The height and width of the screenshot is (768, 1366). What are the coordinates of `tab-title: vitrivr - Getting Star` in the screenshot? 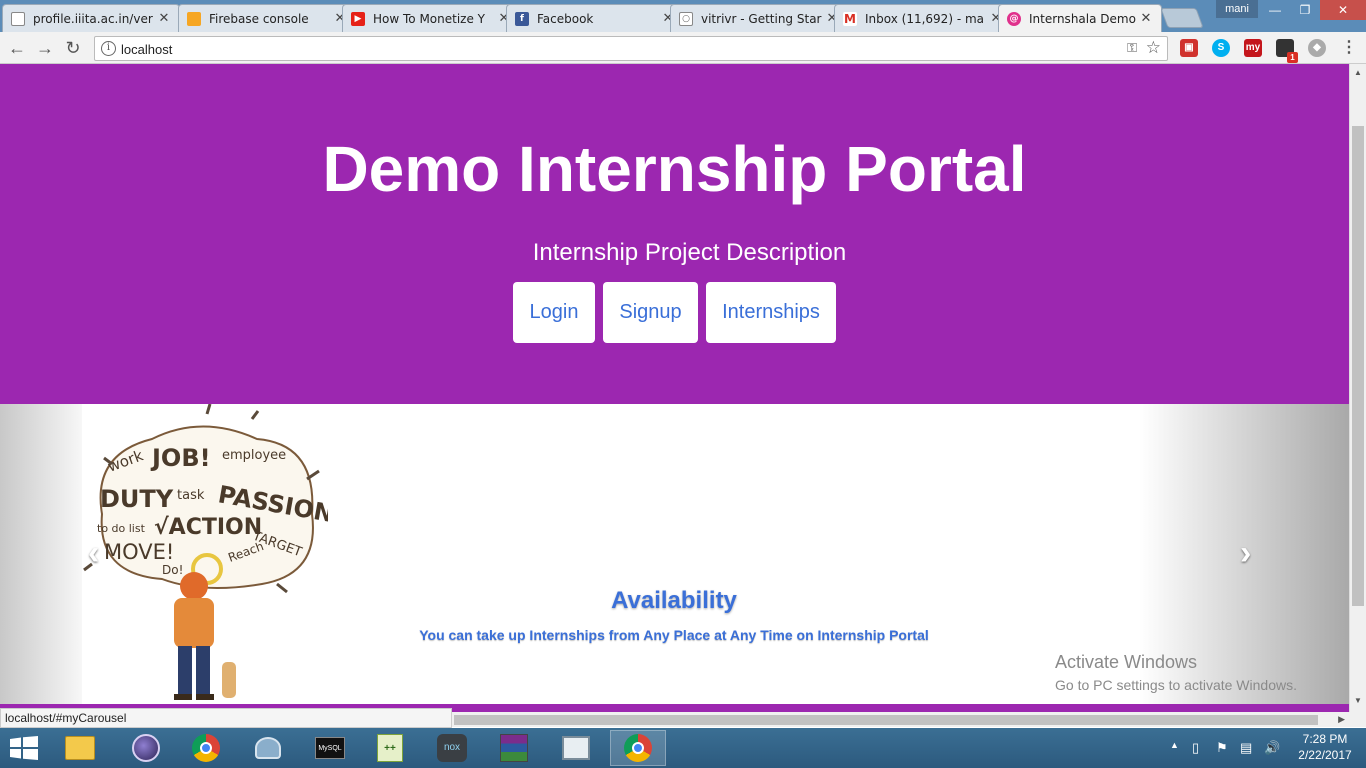 It's located at (761, 18).